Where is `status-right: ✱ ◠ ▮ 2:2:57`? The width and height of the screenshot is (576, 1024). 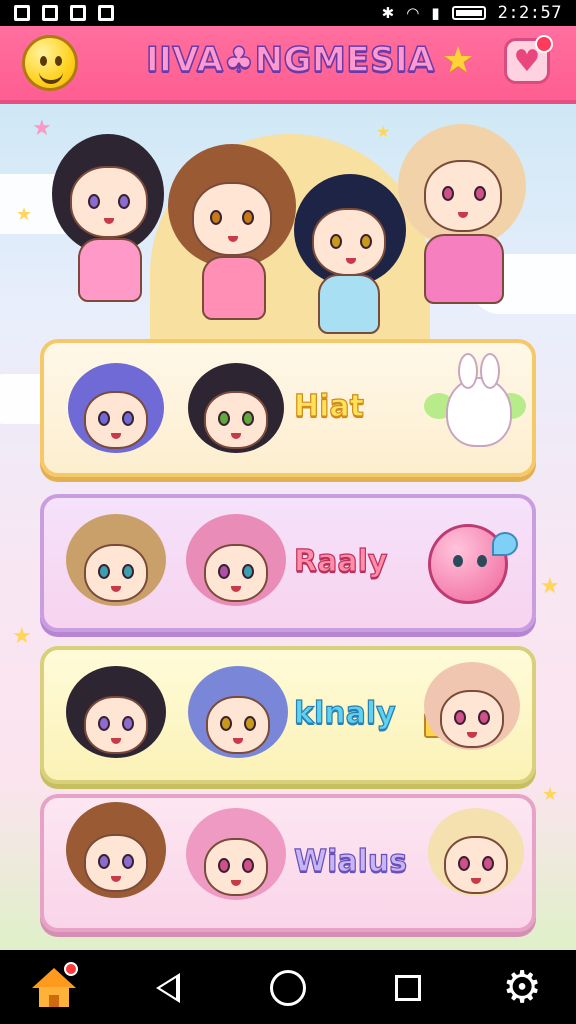
status-right: ✱ ◠ ▮ 2:2:57 is located at coordinates (472, 13).